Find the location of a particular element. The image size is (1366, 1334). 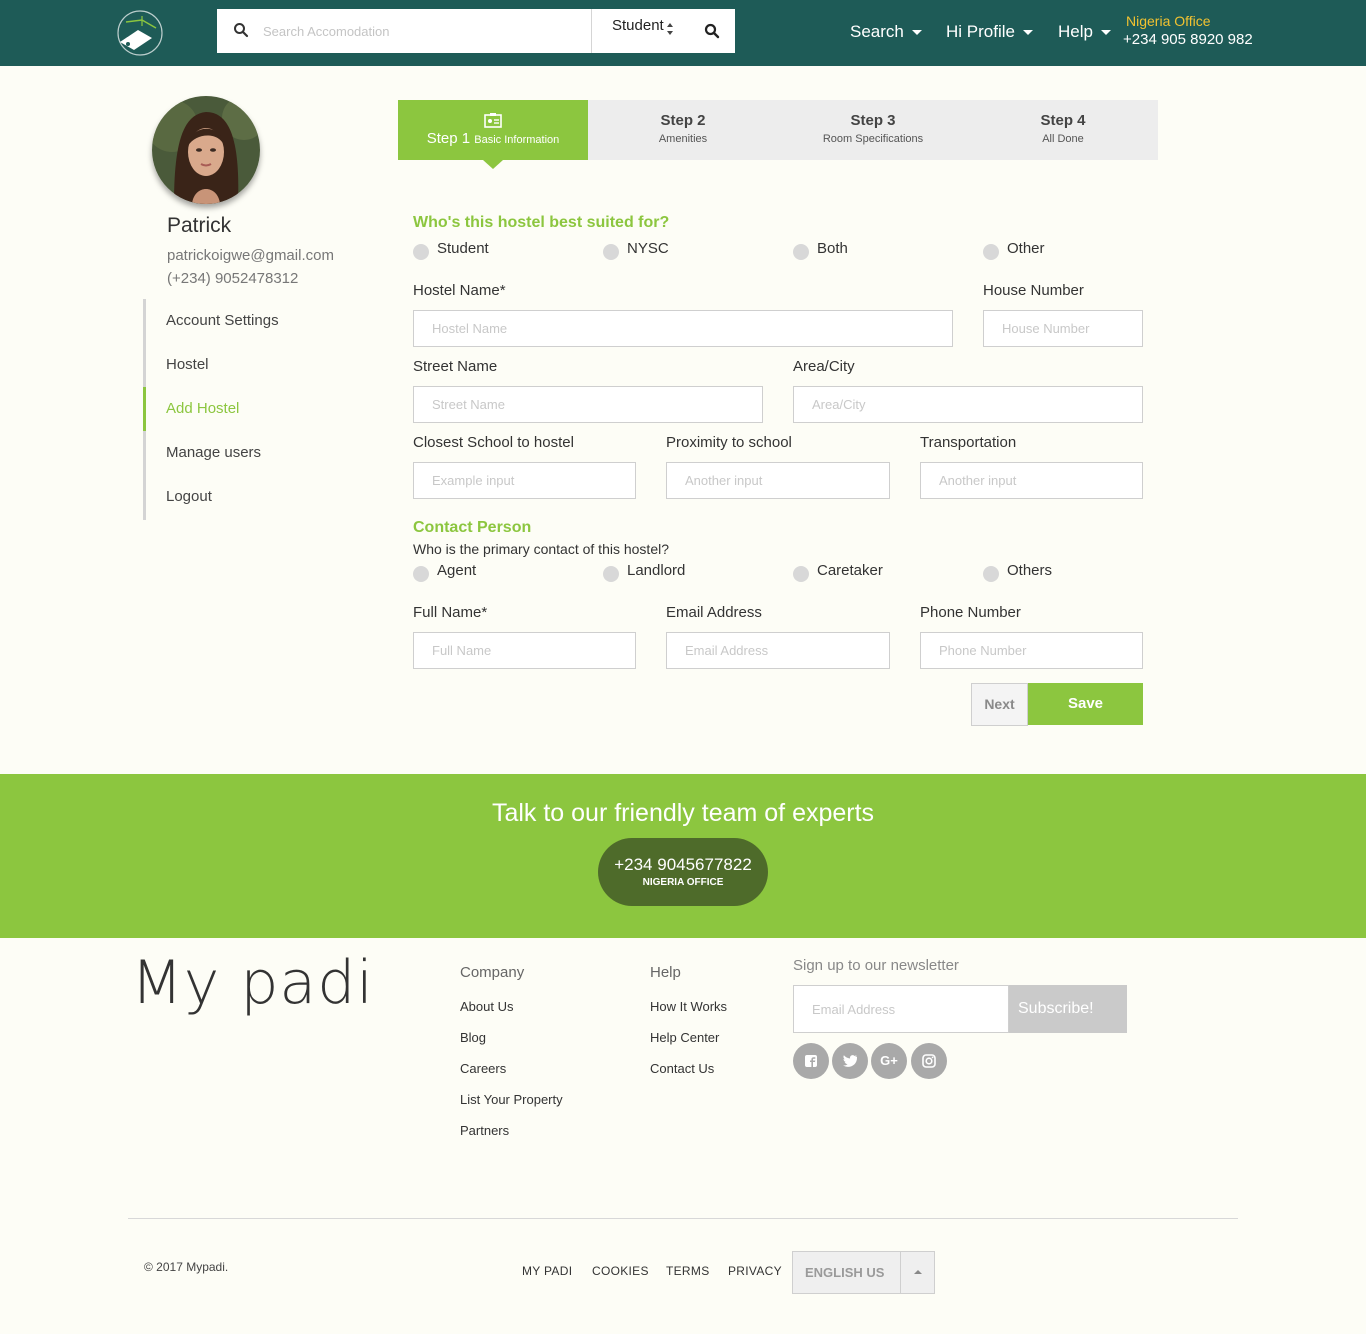

footer-bottom-link-privacy: PRIVACY is located at coordinates (755, 1271).